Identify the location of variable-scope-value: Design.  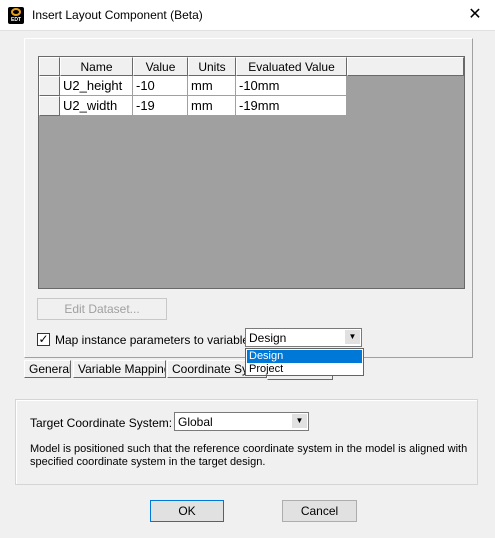
(268, 338).